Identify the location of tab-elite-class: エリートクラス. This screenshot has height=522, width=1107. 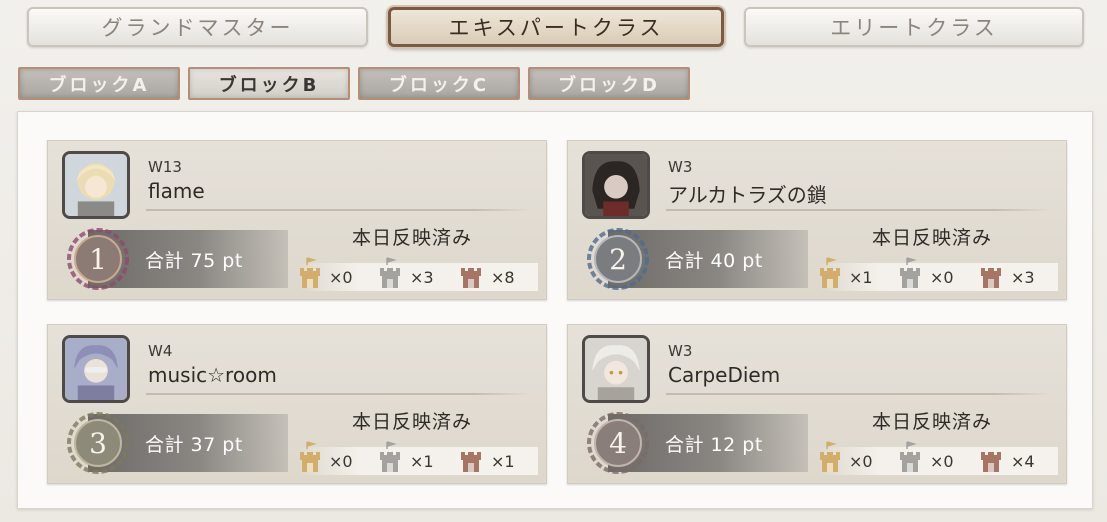
(914, 27).